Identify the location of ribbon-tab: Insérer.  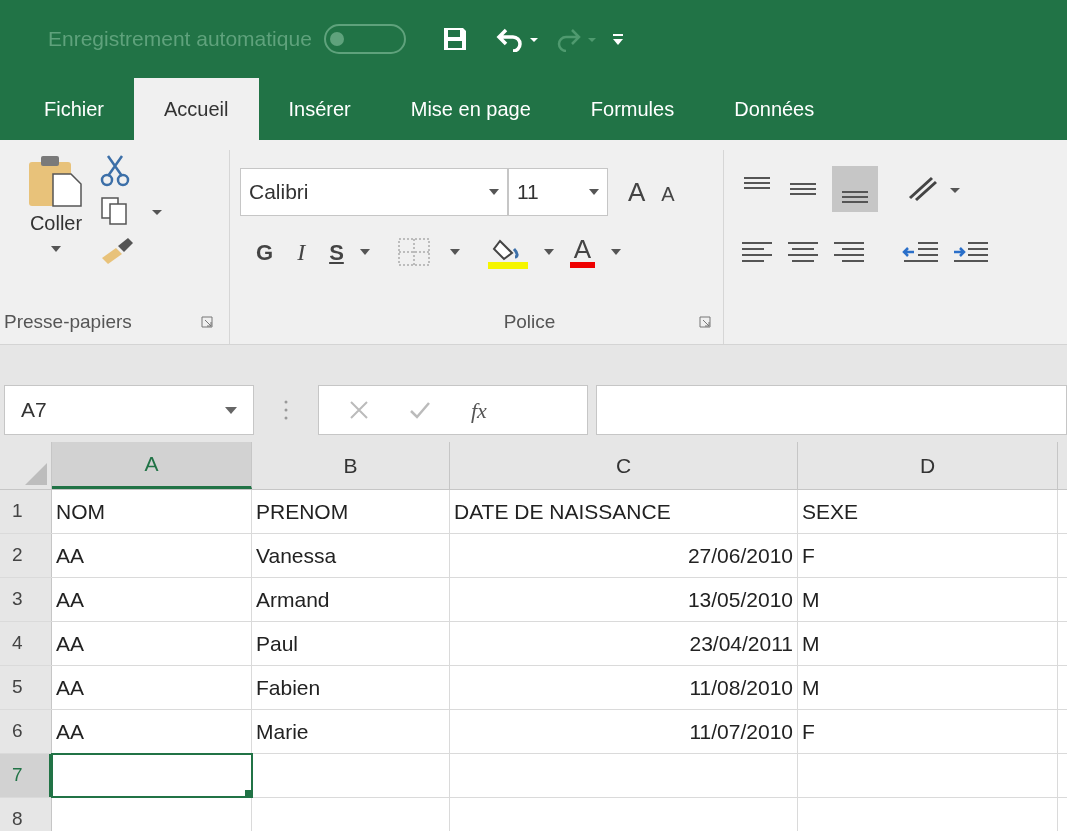
(319, 109).